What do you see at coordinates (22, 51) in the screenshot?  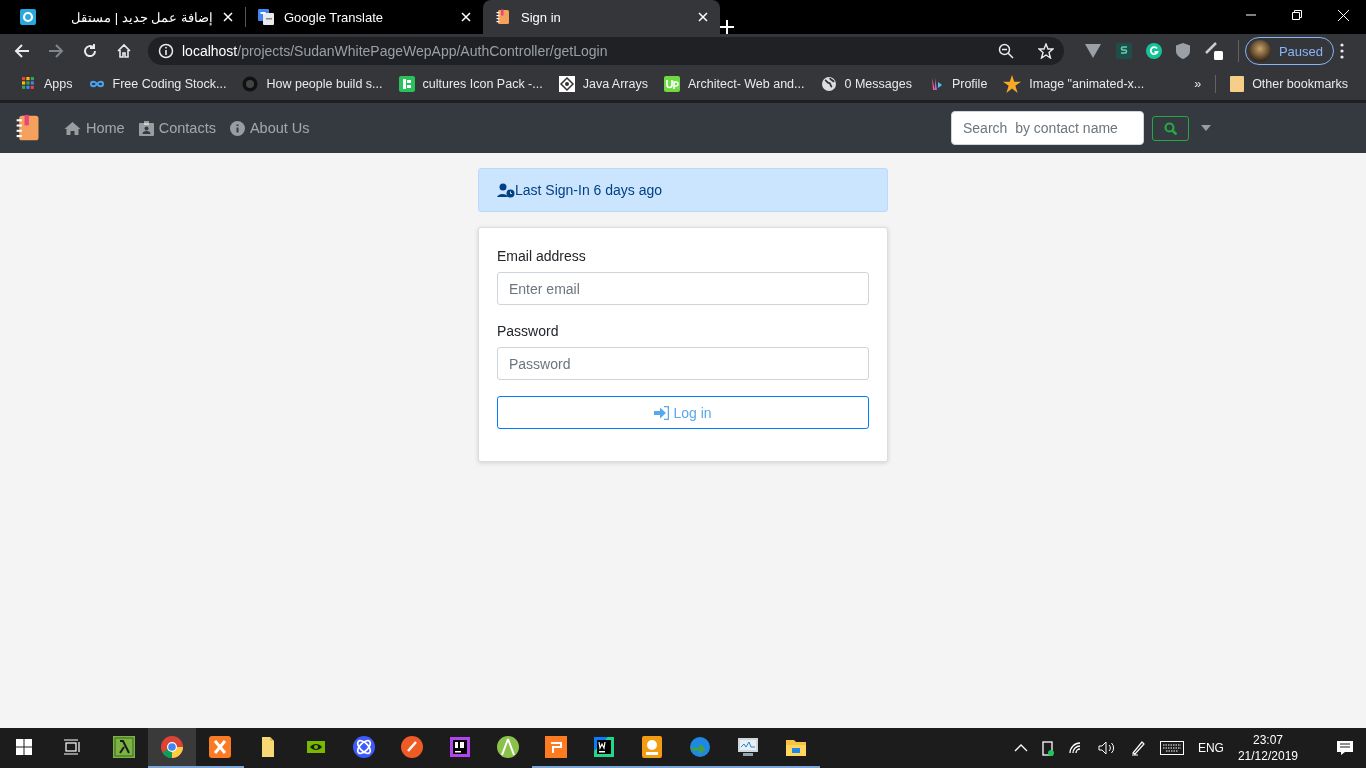 I see `back-arrow-icon` at bounding box center [22, 51].